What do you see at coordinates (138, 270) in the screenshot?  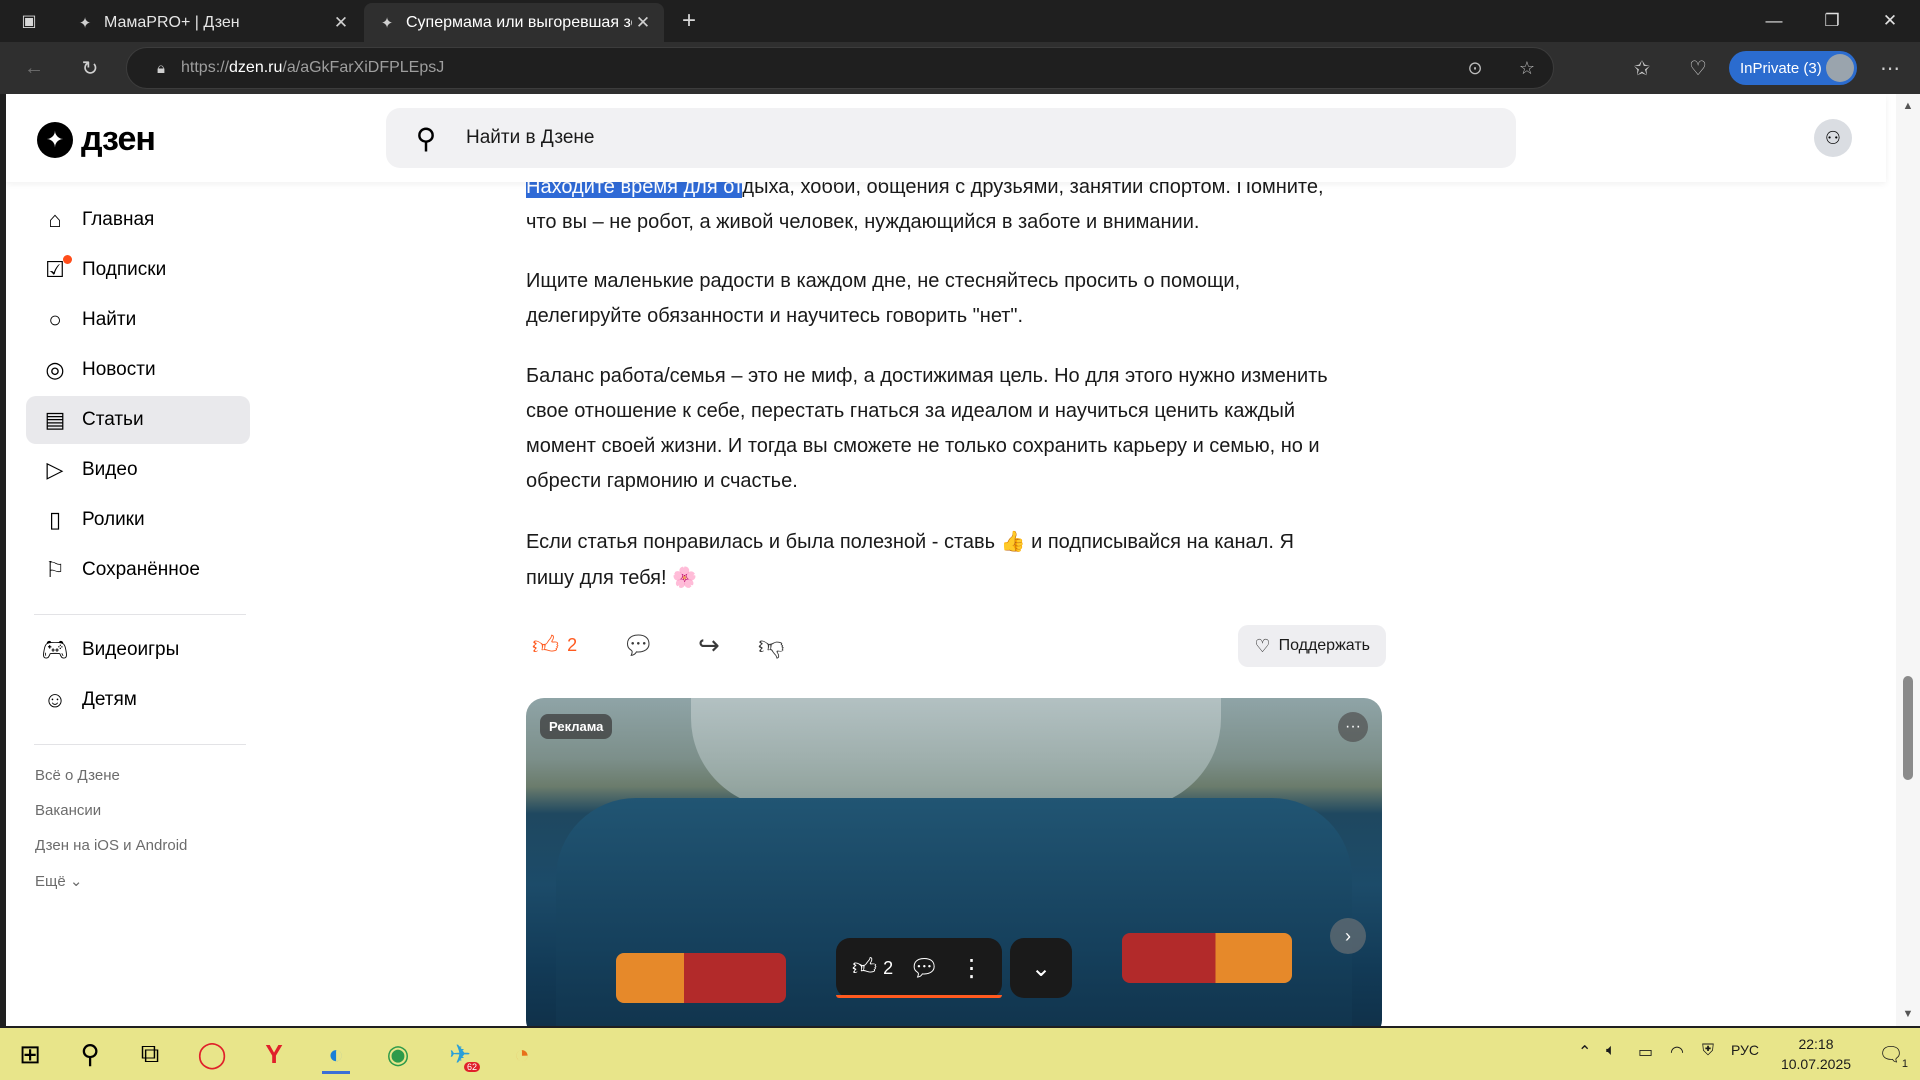 I see `sidebar-item-subscriptions: ☑ Подписки` at bounding box center [138, 270].